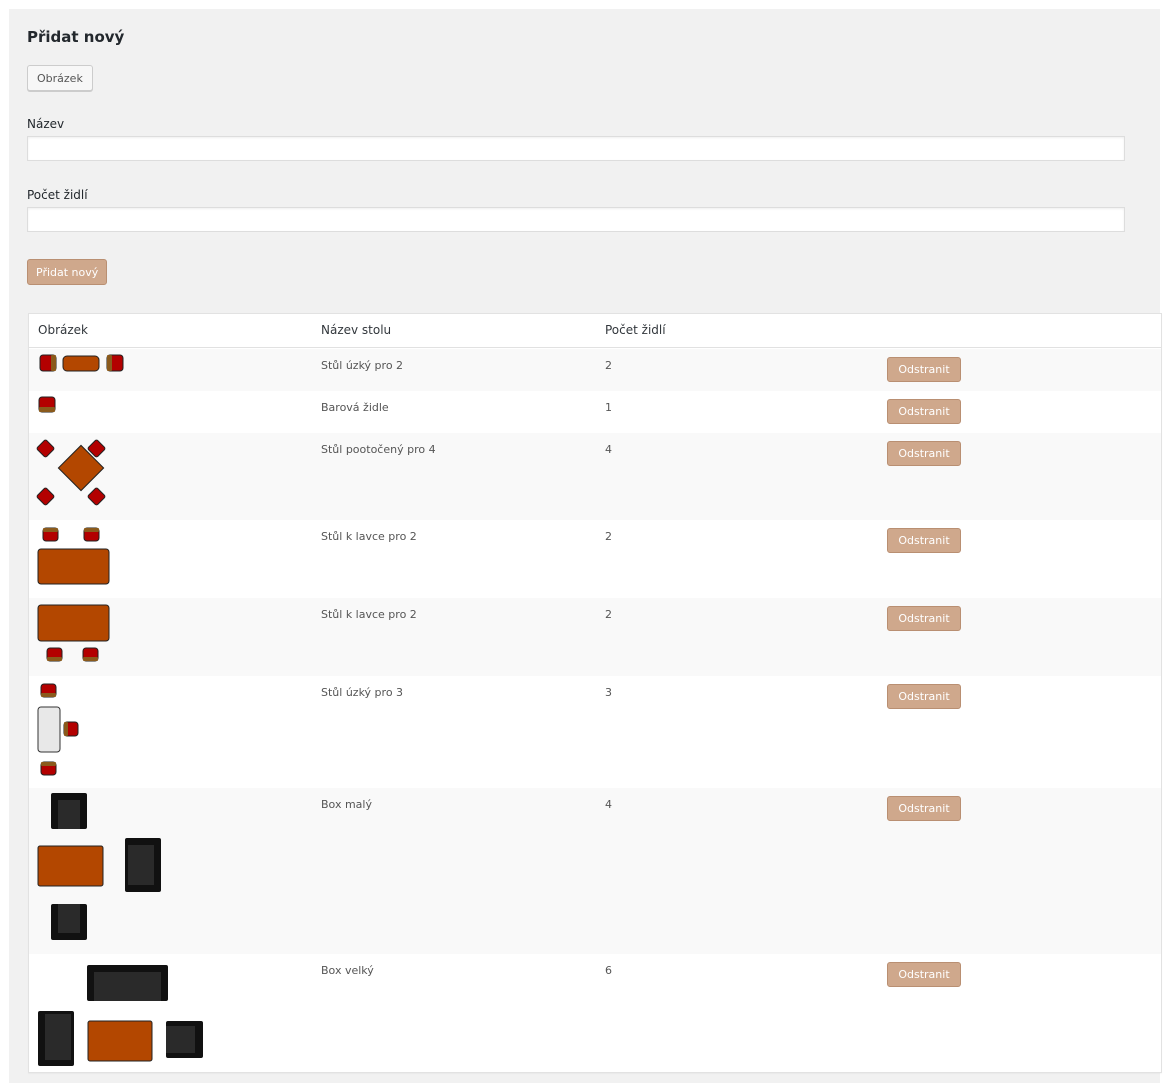 This screenshot has height=1083, width=1169. What do you see at coordinates (58, 729) in the screenshot?
I see `narrow-table-3-chairs-icon` at bounding box center [58, 729].